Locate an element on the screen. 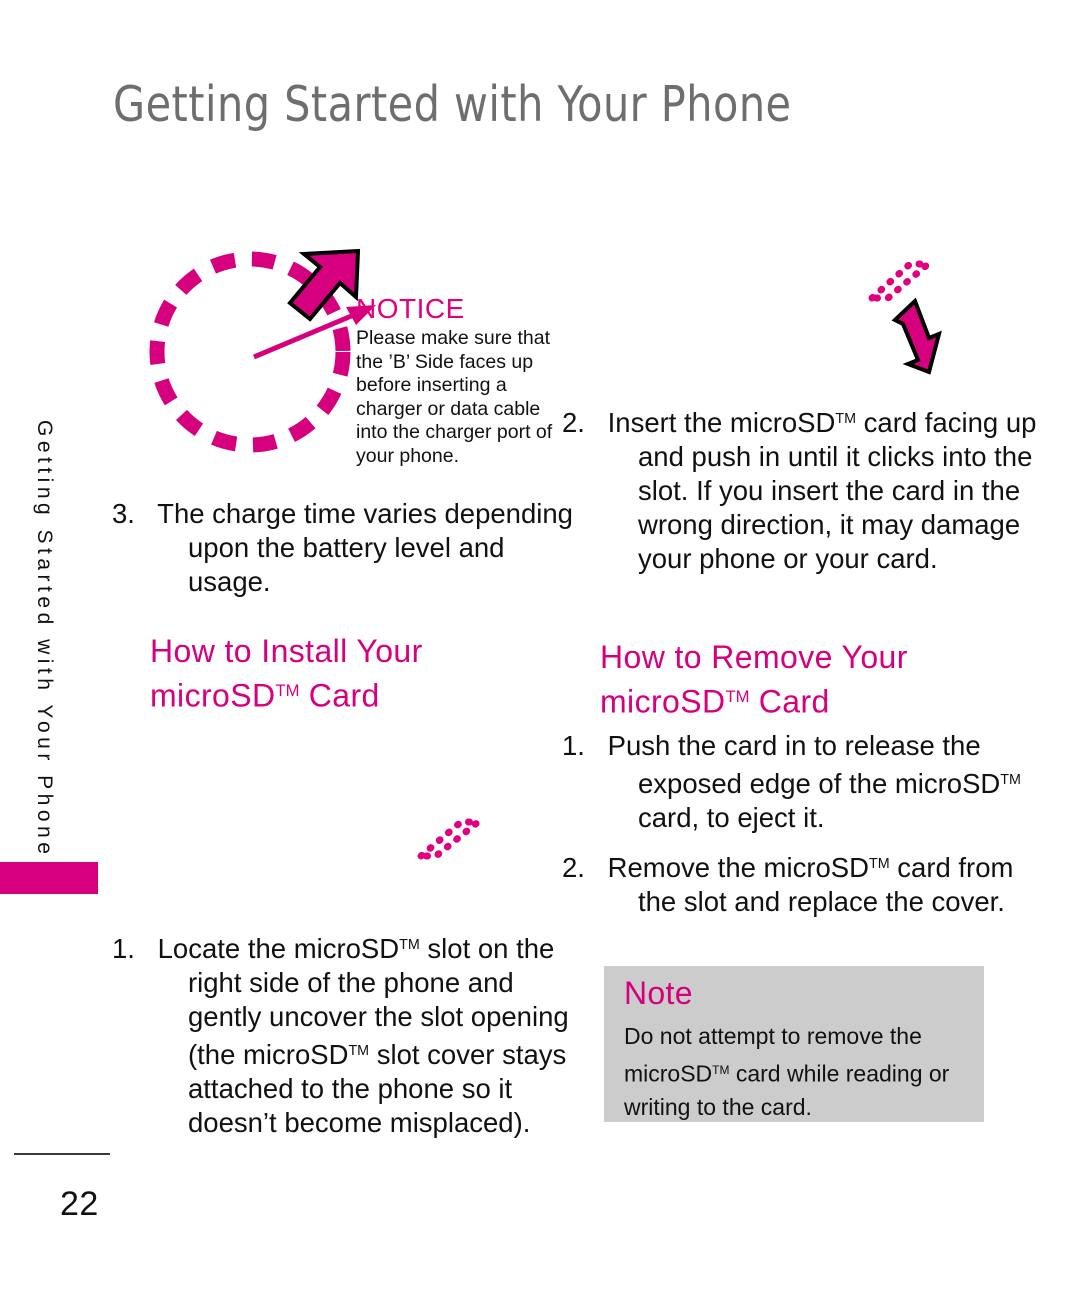 This screenshot has height=1295, width=1080. insert-arrow-up-left-icon is located at coordinates (916, 336).